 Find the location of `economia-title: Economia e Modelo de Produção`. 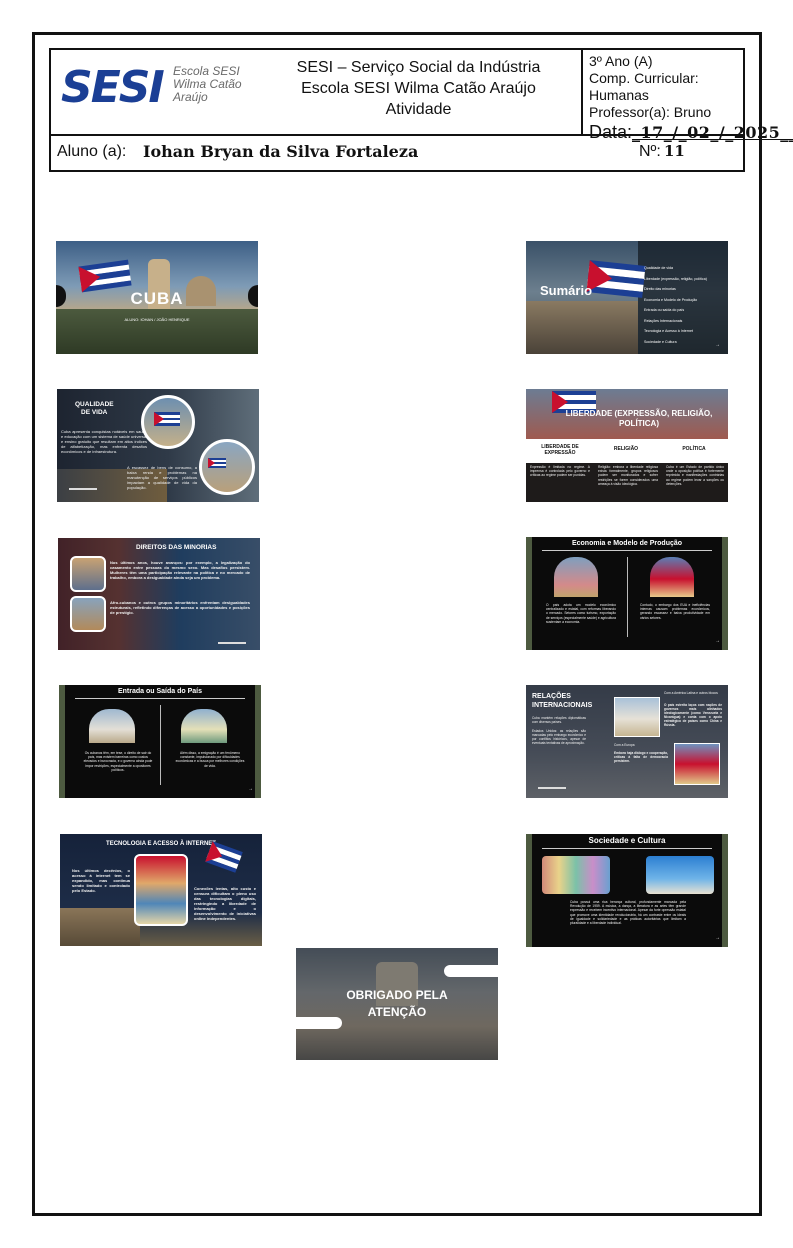

economia-title: Economia e Modelo de Produção is located at coordinates (627, 543).